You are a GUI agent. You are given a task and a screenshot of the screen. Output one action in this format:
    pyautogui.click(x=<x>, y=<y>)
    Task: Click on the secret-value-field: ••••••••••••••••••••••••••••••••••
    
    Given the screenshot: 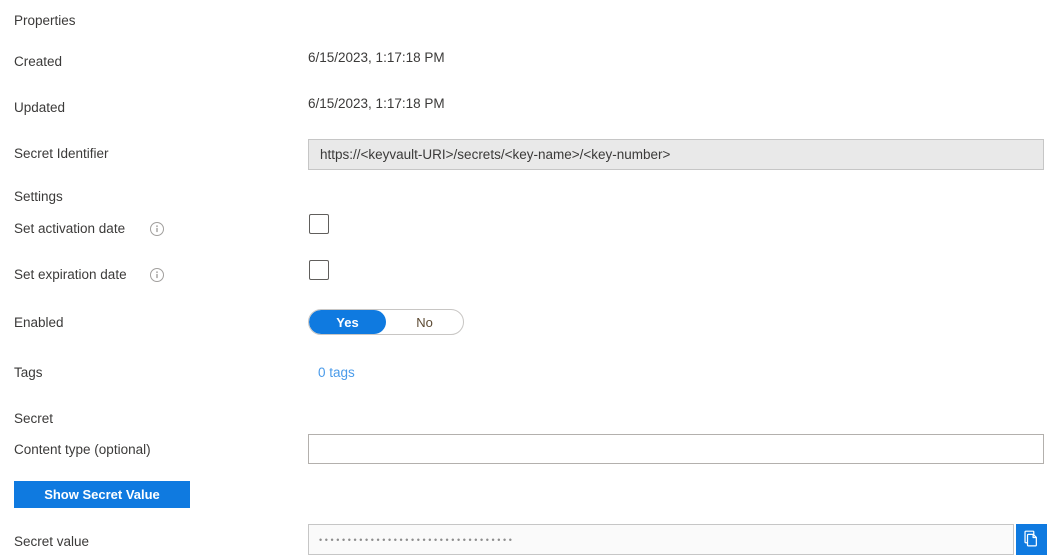 What is the action you would take?
    pyautogui.click(x=661, y=539)
    